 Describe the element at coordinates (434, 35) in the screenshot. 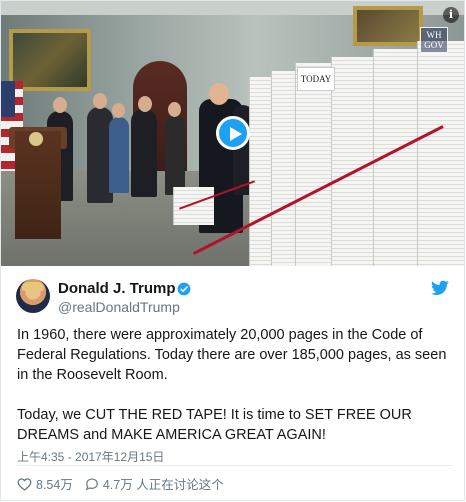

I see `logo-text: WH` at that location.